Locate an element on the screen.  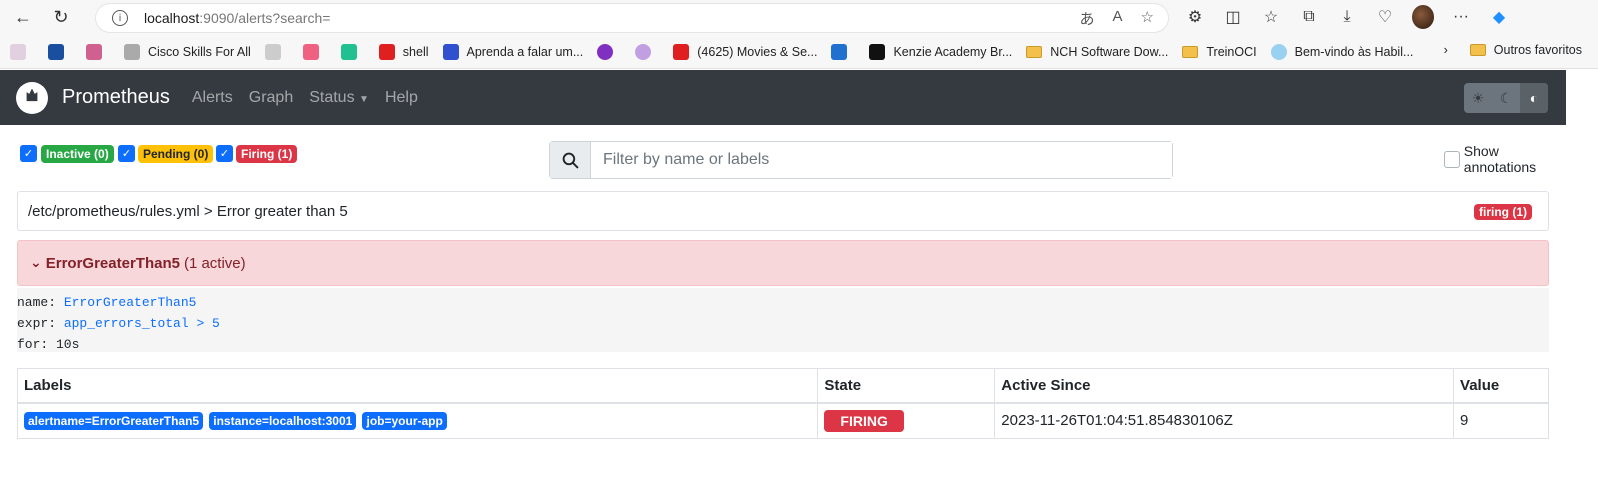
caret-down-icon: ▼ is located at coordinates (364, 99).